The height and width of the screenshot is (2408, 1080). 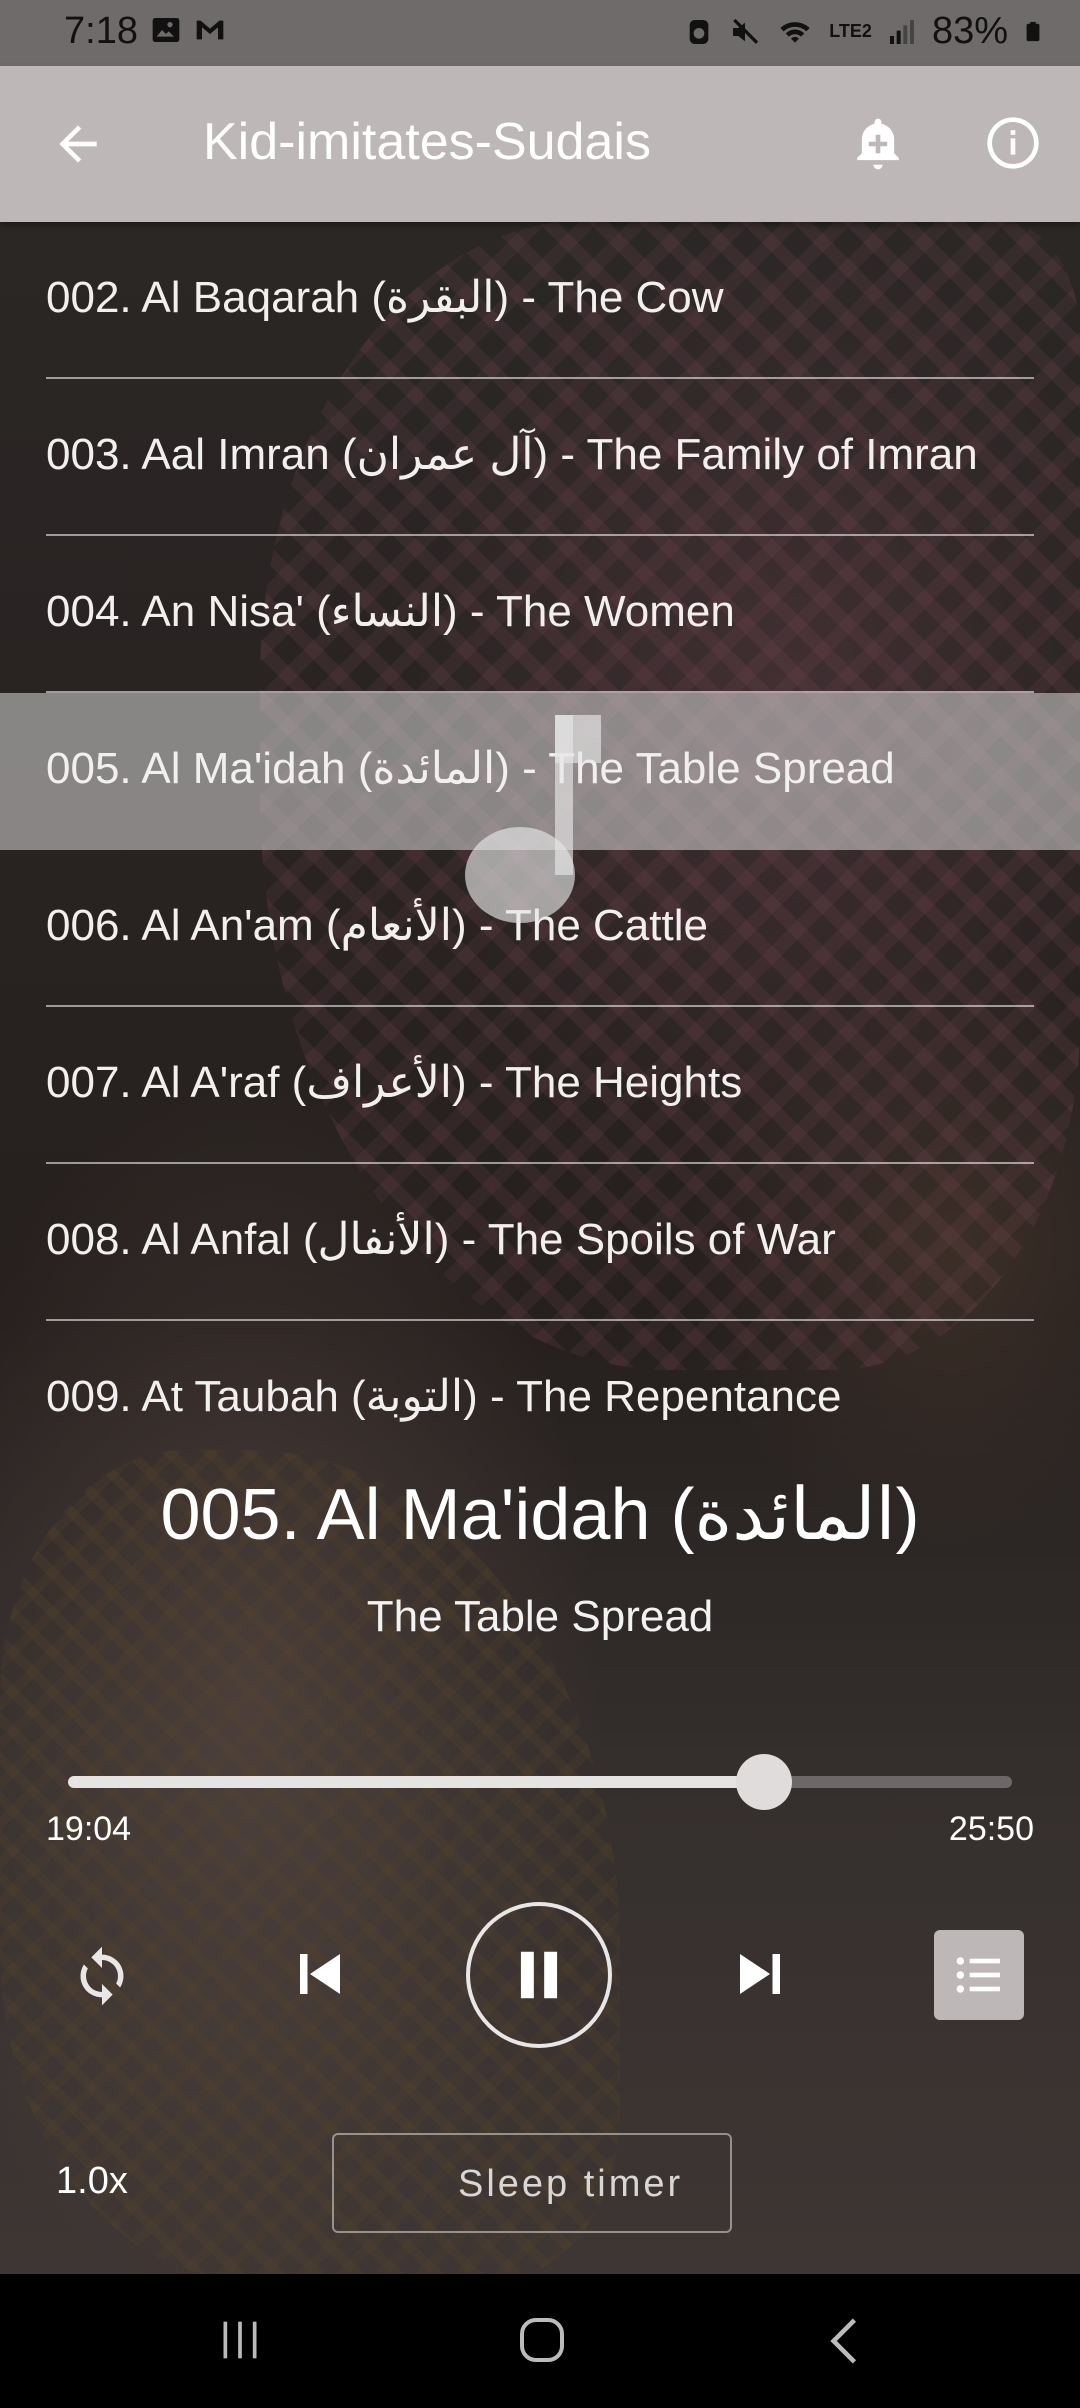 What do you see at coordinates (540, 33) in the screenshot?
I see `status-bar: 7:18 LTE2 83%` at bounding box center [540, 33].